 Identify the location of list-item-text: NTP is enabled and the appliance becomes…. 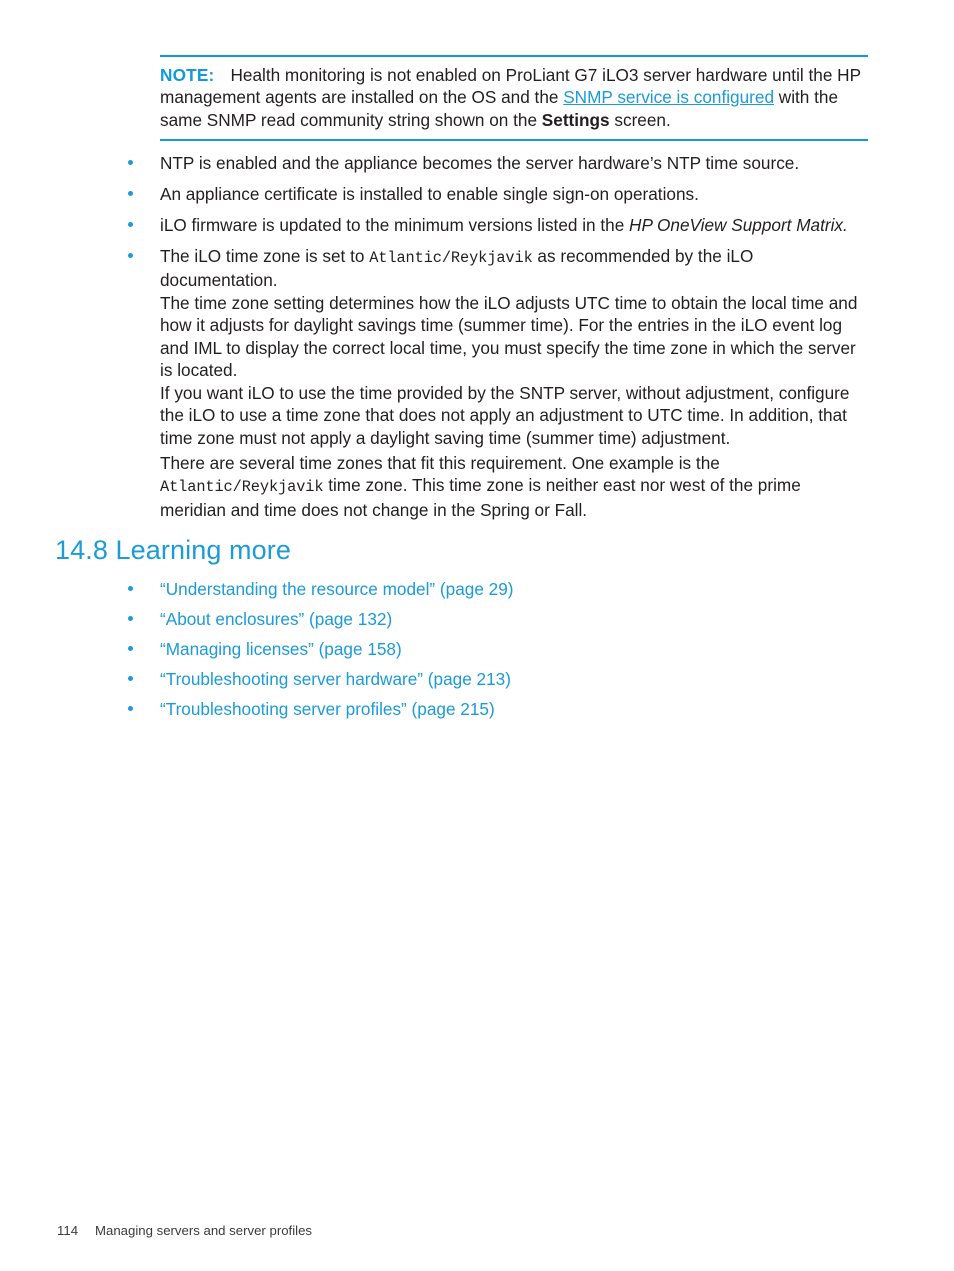
(480, 163).